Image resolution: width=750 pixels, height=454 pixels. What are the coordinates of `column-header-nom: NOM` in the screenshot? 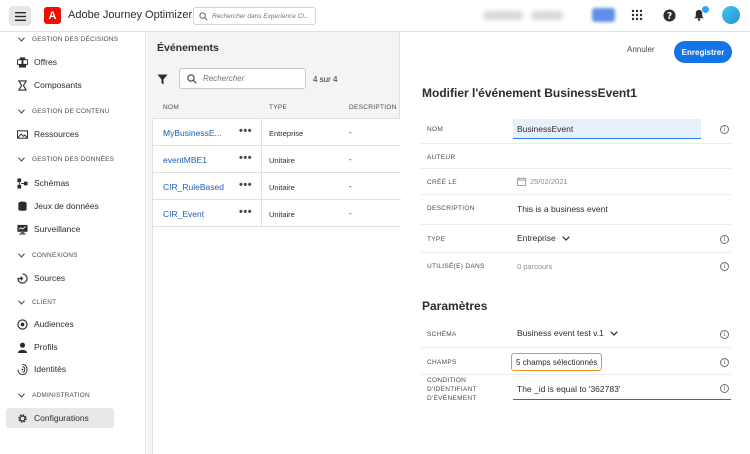 It's located at (171, 107).